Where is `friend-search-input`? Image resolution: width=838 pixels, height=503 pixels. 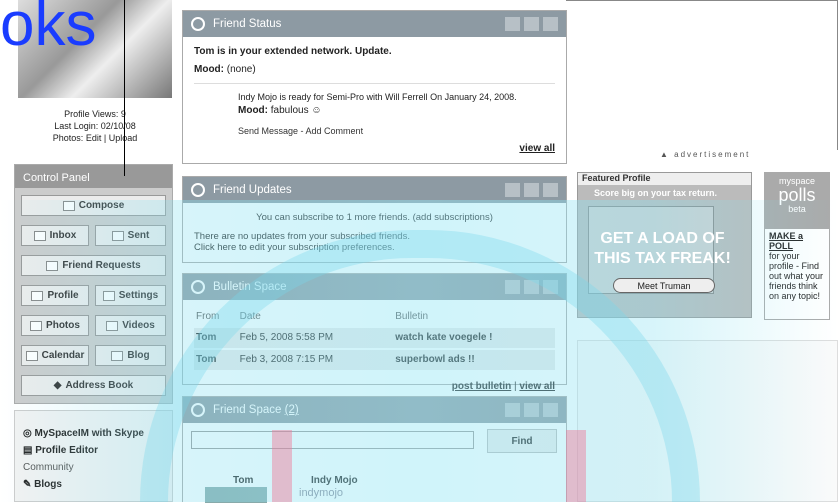
friend-search-input is located at coordinates (332, 440).